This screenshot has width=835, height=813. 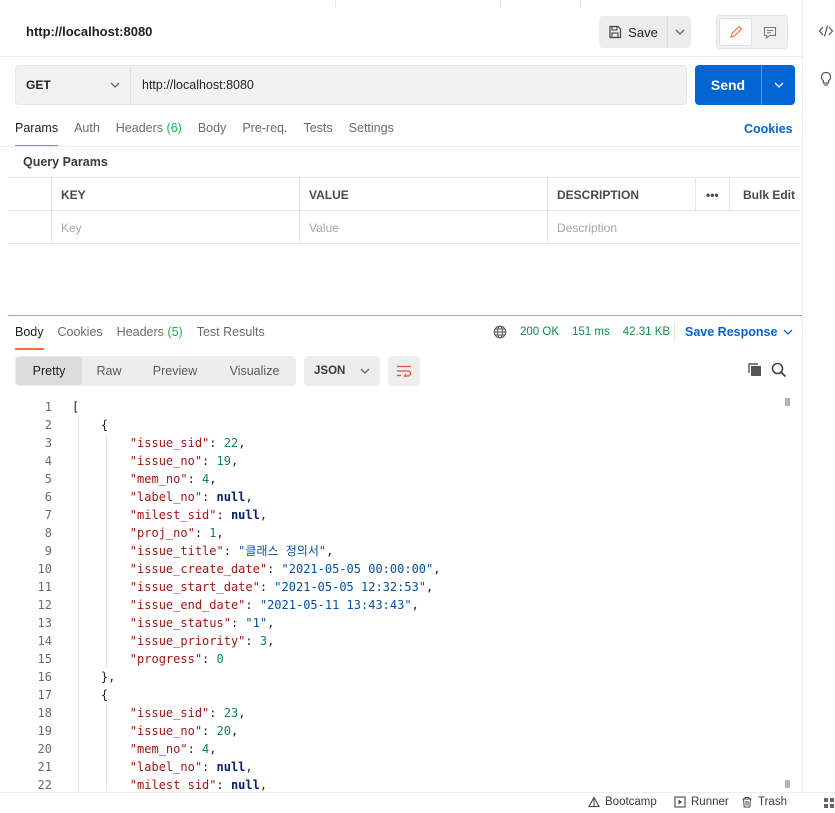 I want to click on divider, so click(x=401, y=146).